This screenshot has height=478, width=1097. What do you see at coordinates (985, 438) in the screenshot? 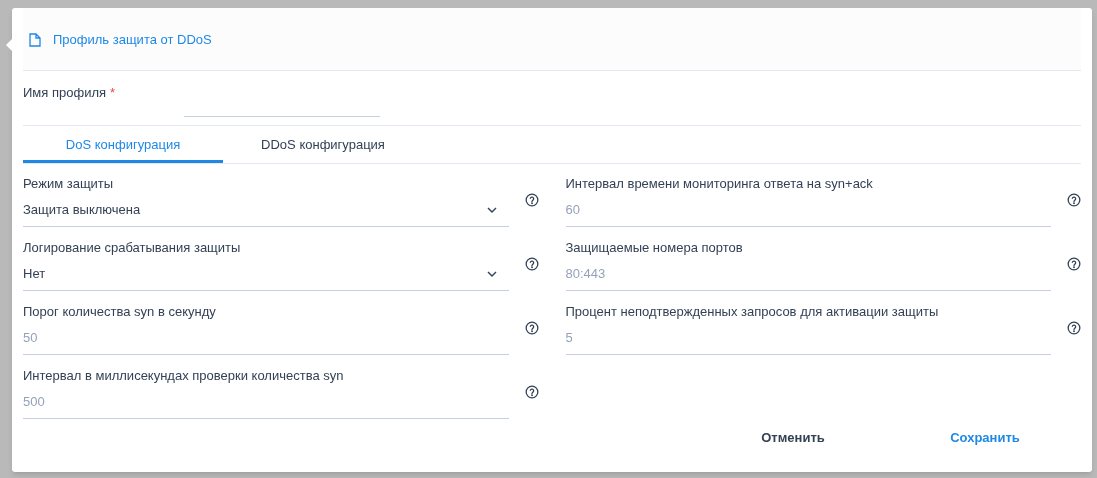
I see `save-button: Сохранить` at bounding box center [985, 438].